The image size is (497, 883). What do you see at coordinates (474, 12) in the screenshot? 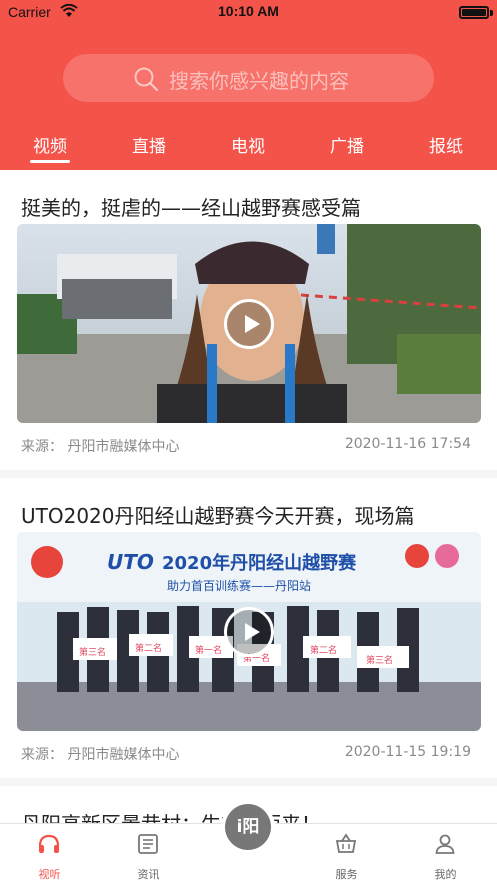
I see `battery-icon` at bounding box center [474, 12].